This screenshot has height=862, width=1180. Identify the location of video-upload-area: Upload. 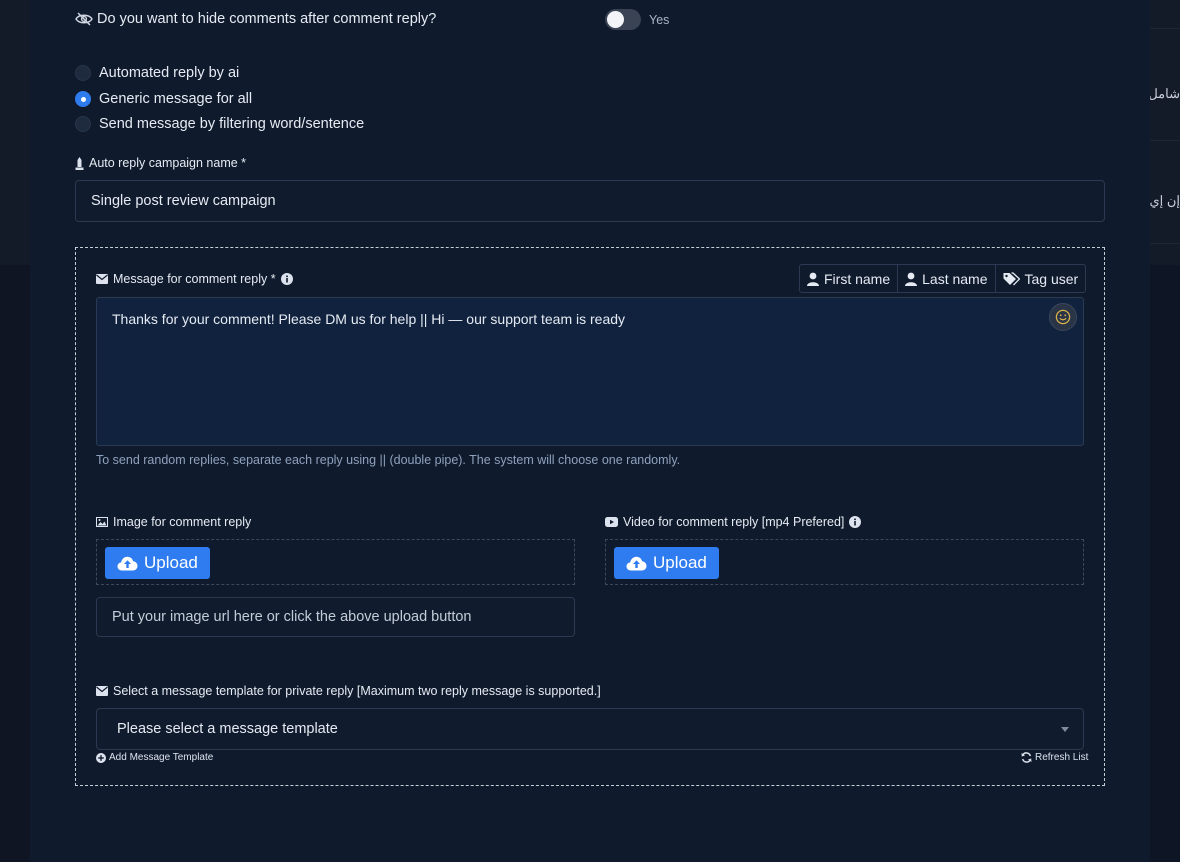
(844, 562).